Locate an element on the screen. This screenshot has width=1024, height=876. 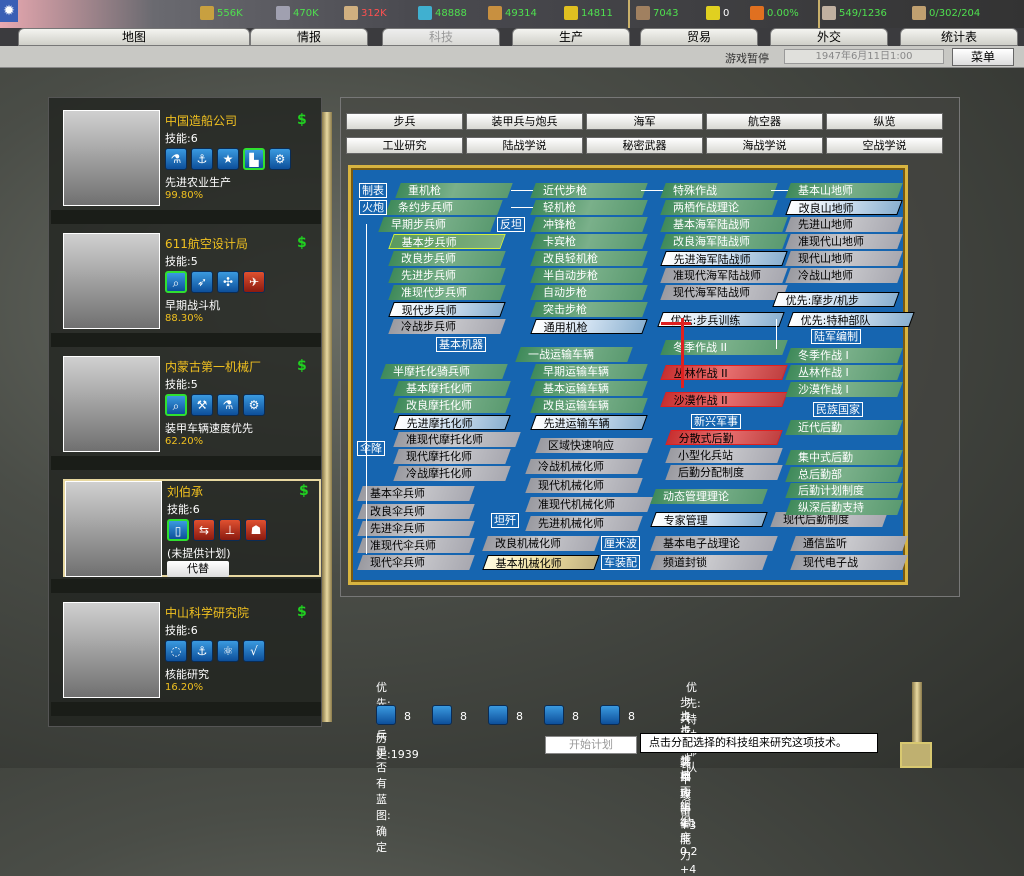
tech-node: 冬季作战 I is located at coordinates (844, 355).